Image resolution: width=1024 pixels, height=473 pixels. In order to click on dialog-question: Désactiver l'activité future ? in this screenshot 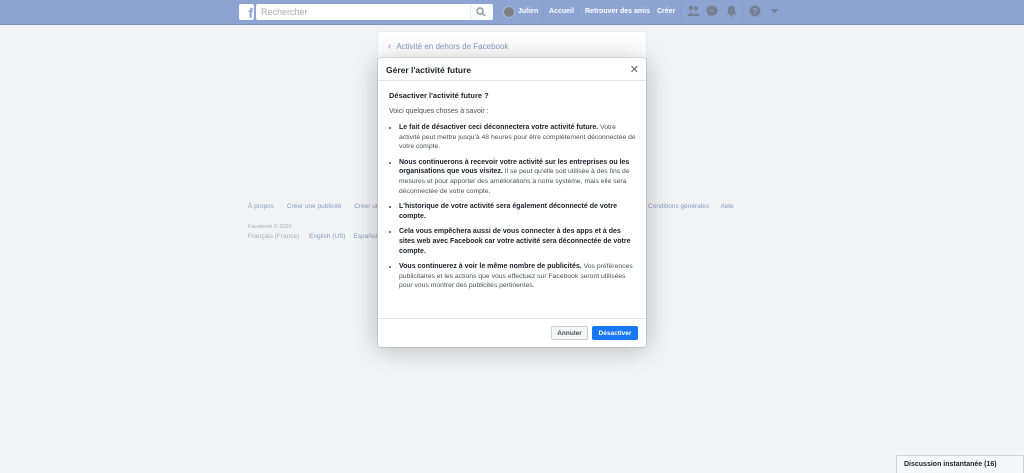, I will do `click(439, 95)`.